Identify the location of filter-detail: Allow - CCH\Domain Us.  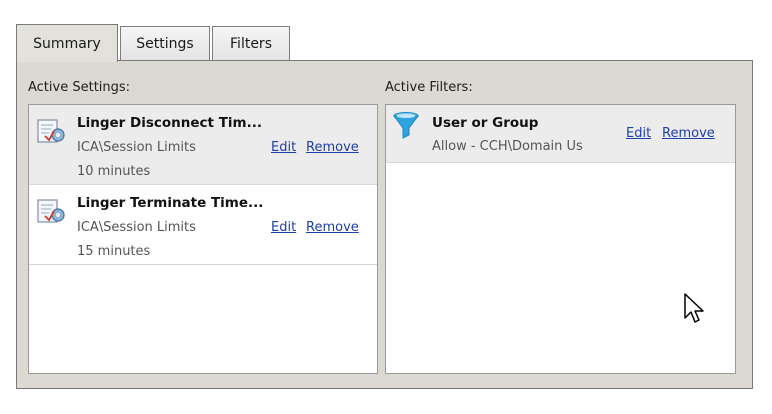
(507, 146).